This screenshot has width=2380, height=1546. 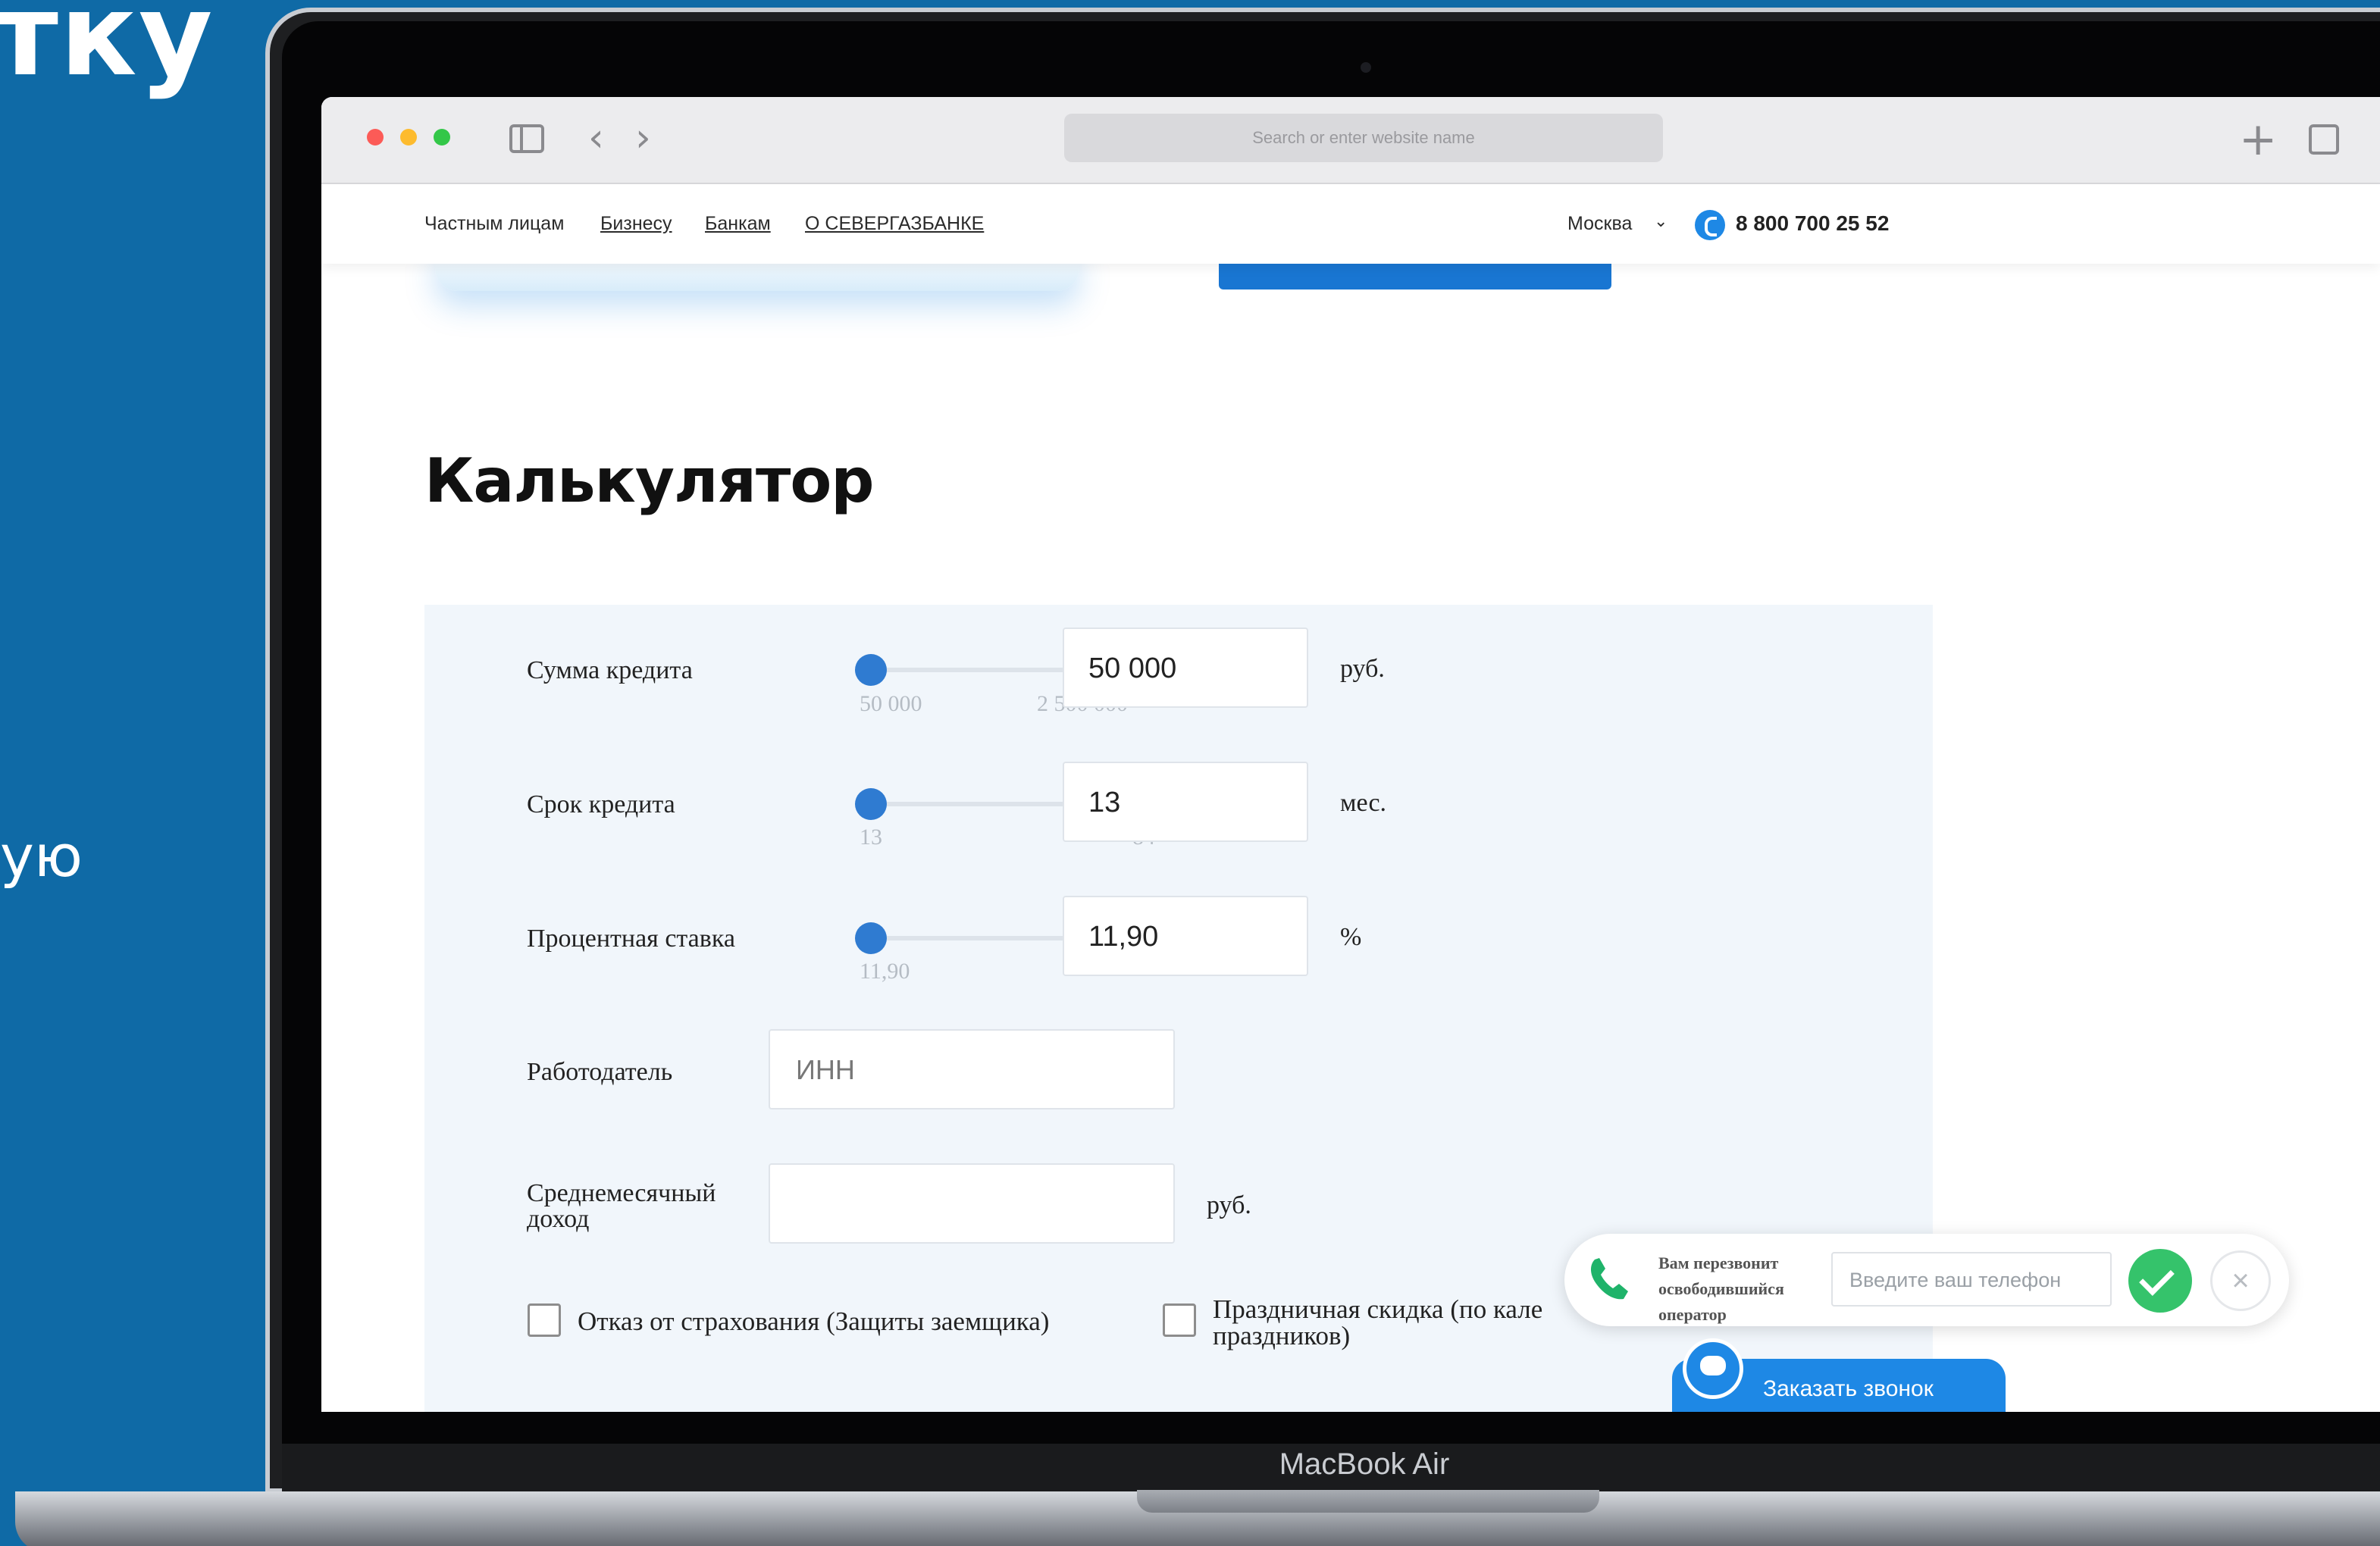 What do you see at coordinates (972, 1203) in the screenshot?
I see `income-input` at bounding box center [972, 1203].